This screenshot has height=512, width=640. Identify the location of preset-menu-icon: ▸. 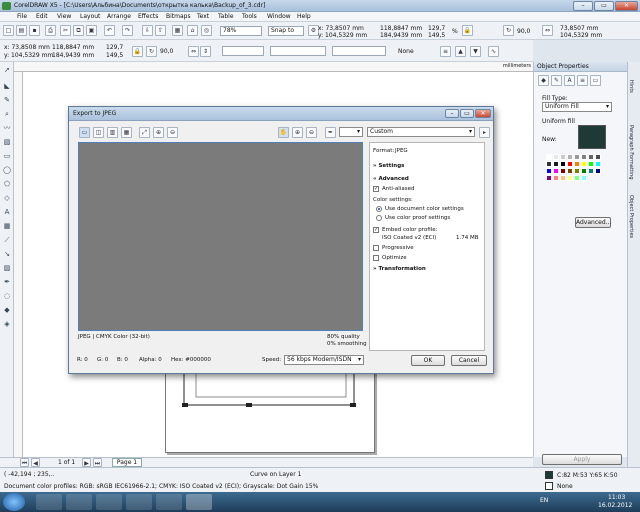
(484, 132).